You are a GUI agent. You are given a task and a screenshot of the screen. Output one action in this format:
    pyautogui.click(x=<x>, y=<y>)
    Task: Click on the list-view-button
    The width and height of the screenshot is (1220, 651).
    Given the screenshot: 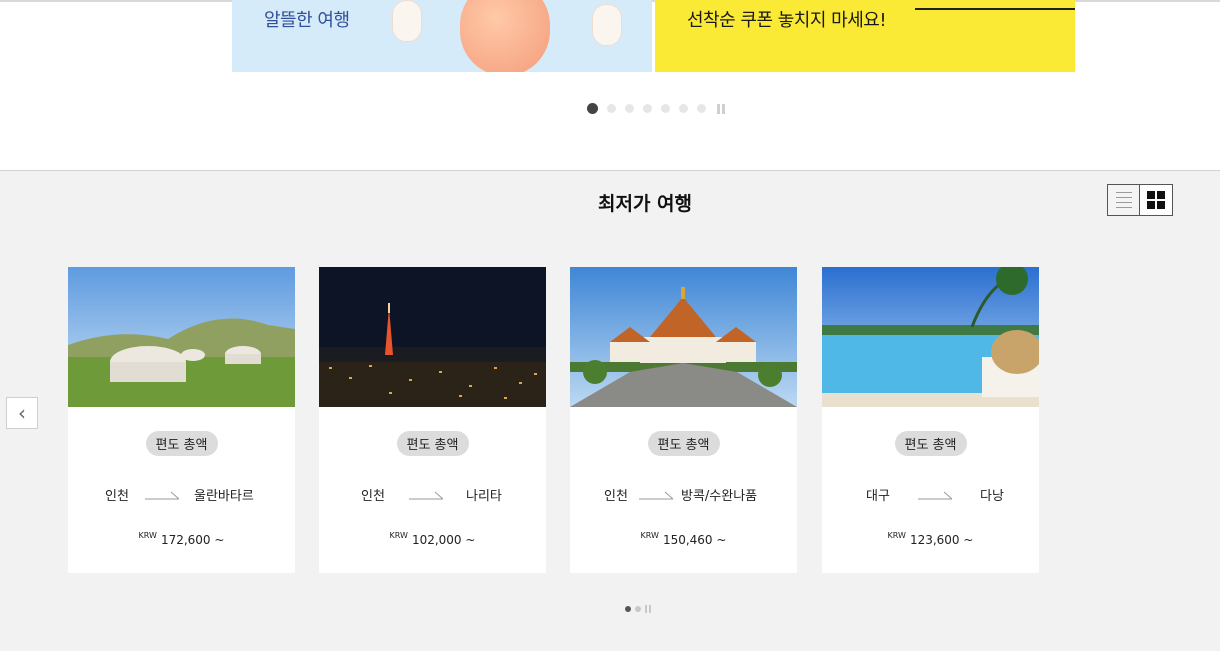 What is the action you would take?
    pyautogui.click(x=1123, y=200)
    